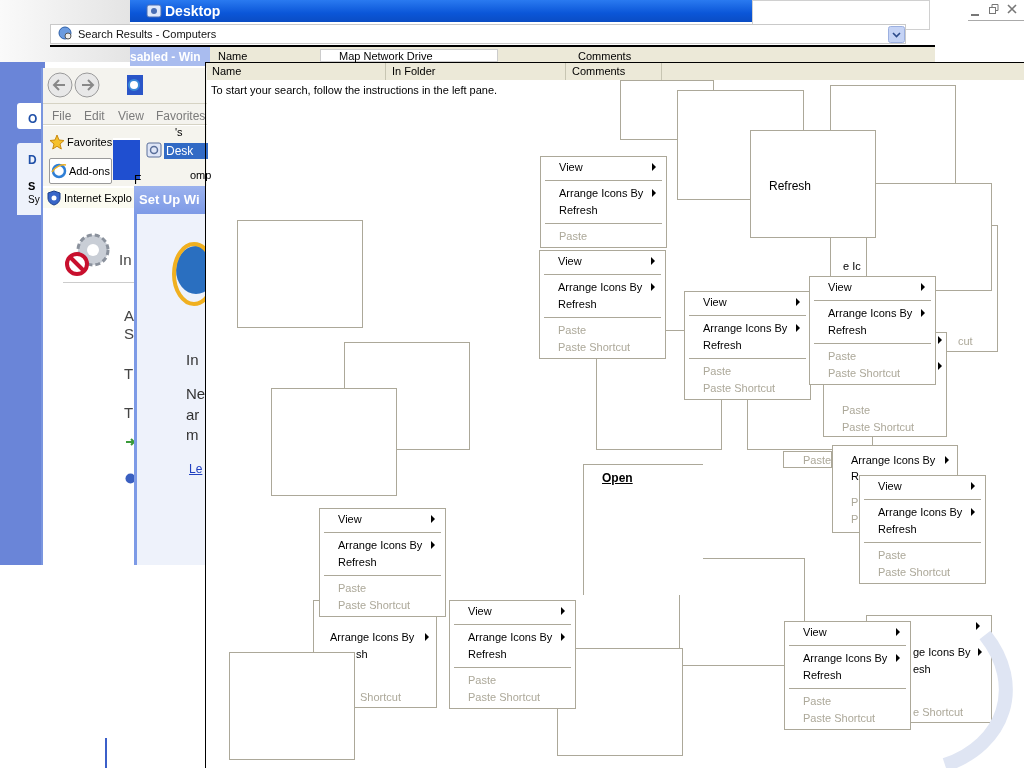  Describe the element at coordinates (476, 71) in the screenshot. I see `column-header: In Folder` at that location.